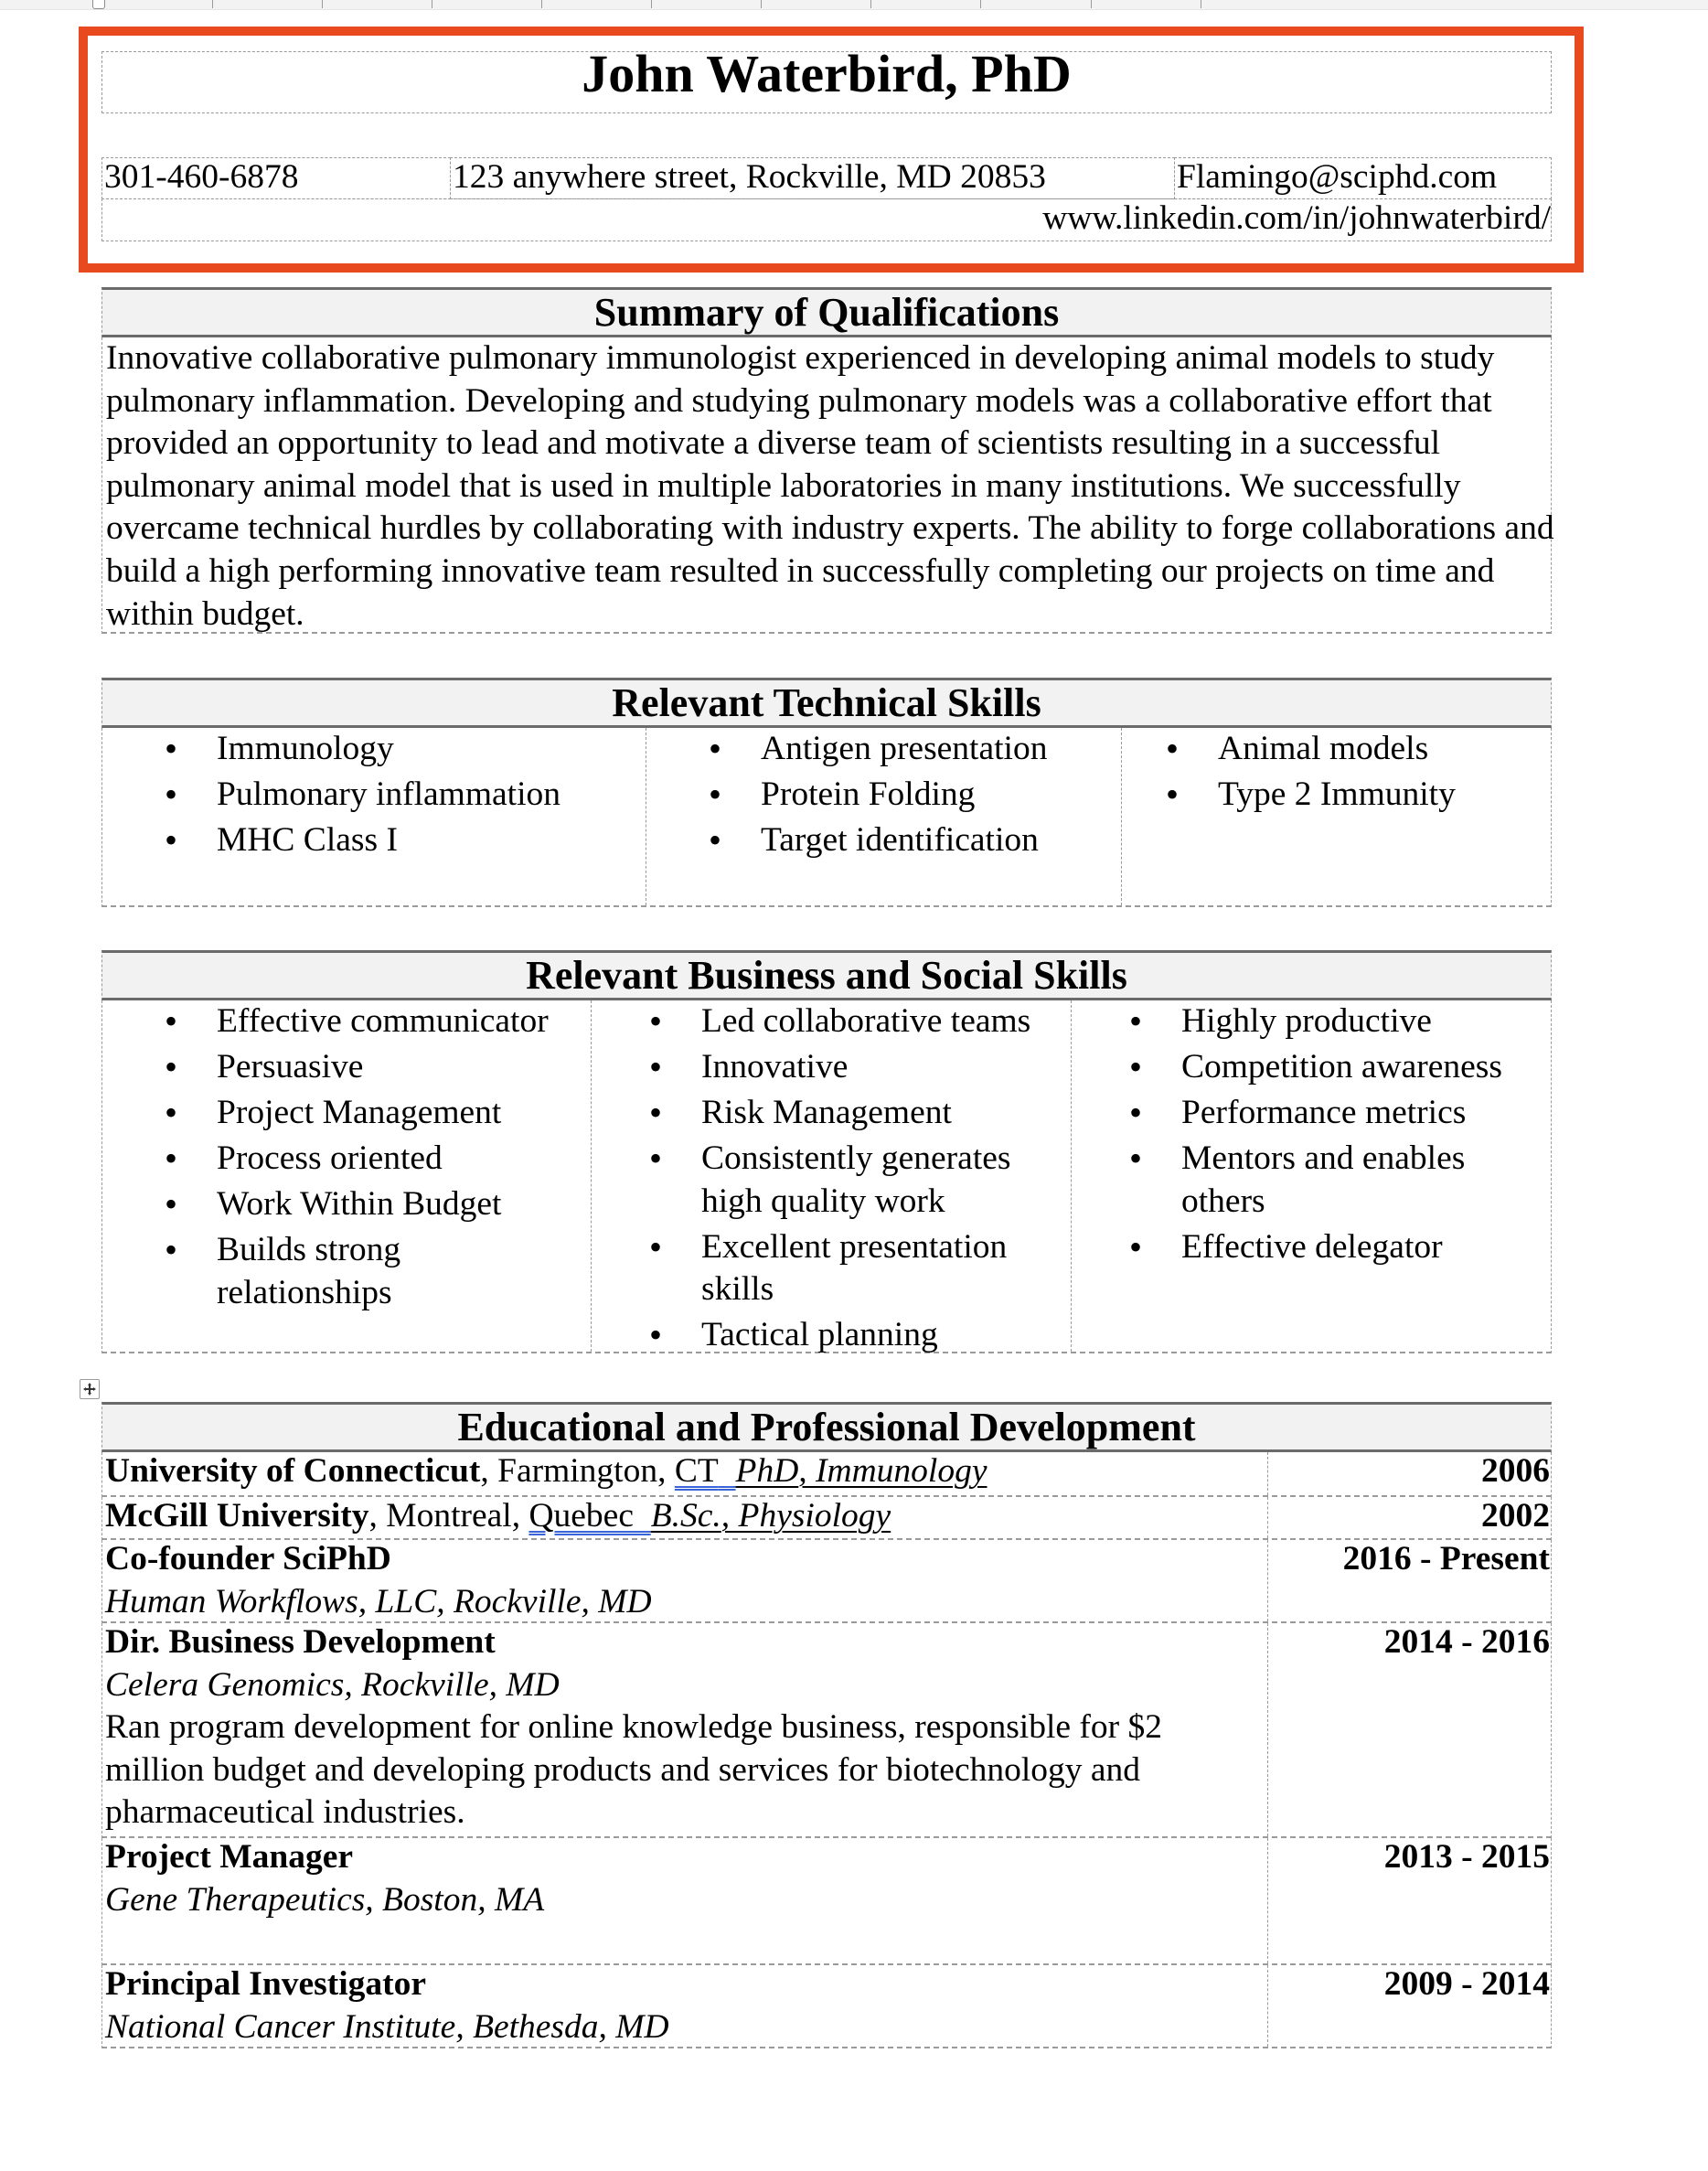  I want to click on skill-item: Project Management, so click(347, 1113).